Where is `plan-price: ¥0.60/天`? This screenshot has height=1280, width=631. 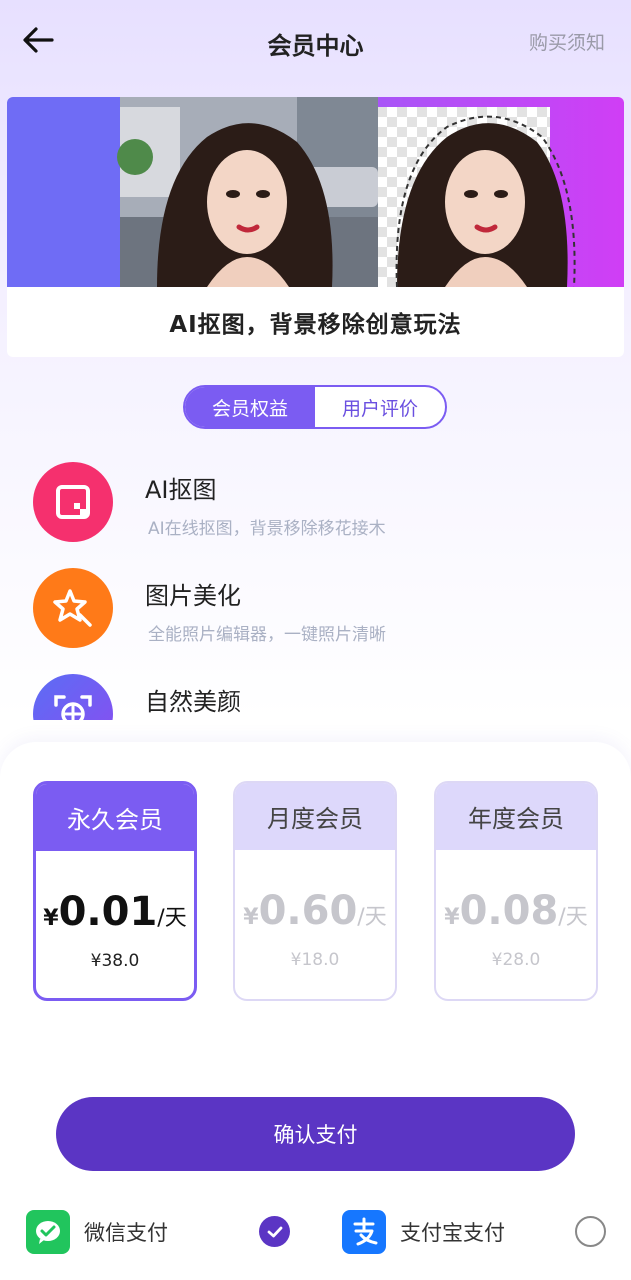 plan-price: ¥0.60/天 is located at coordinates (315, 911).